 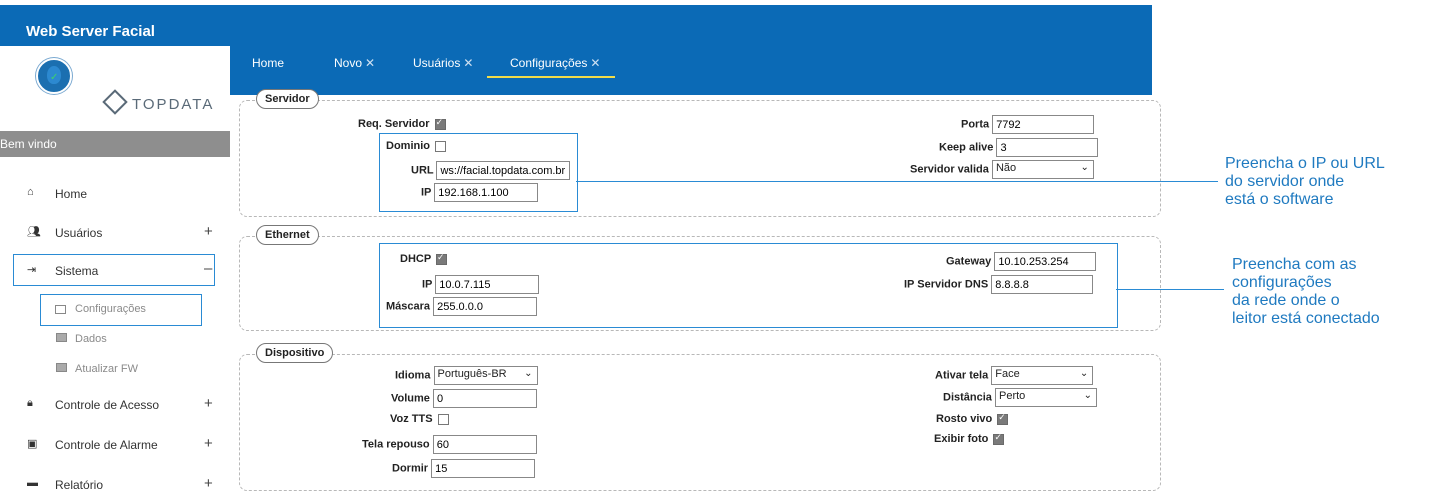 I want to click on server-callout-line, so click(x=897, y=181).